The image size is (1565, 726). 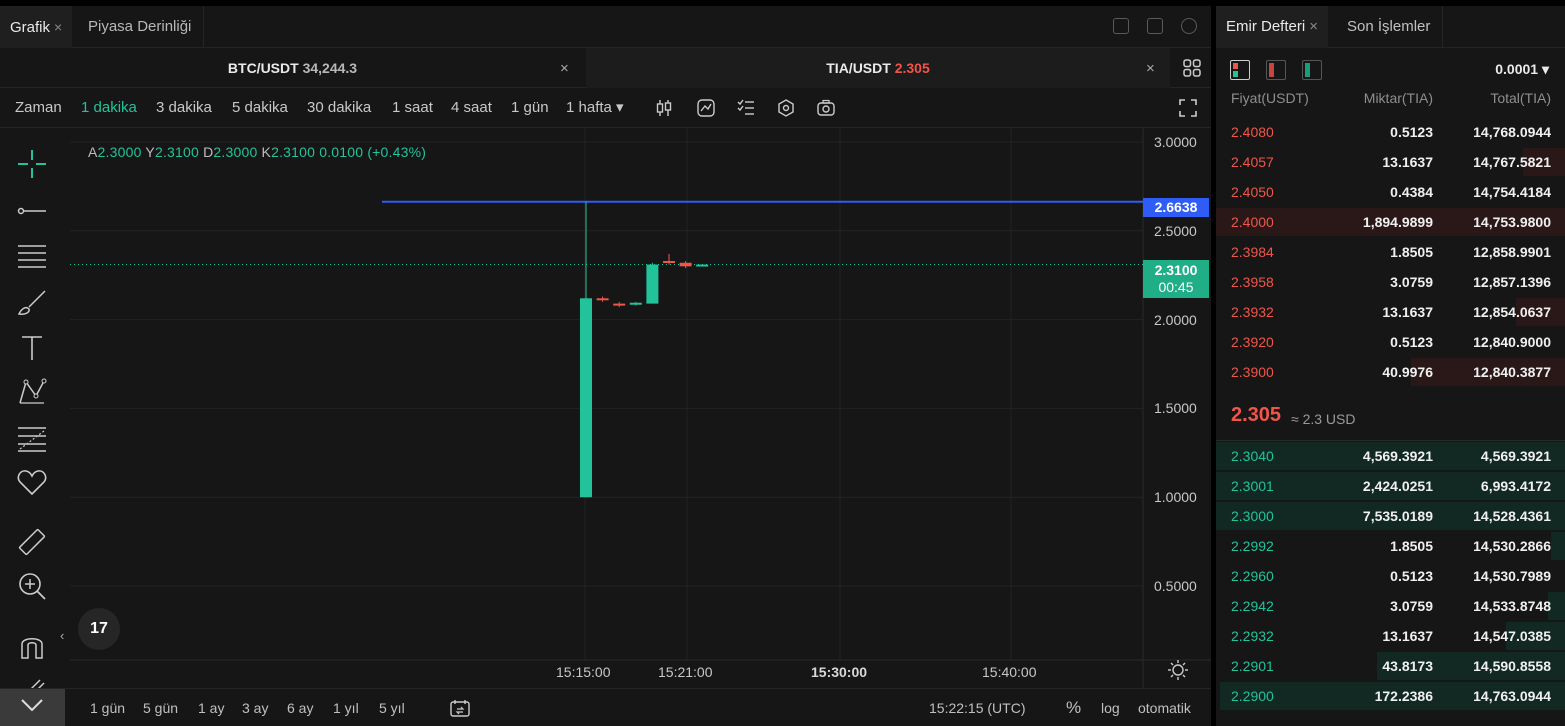 I want to click on tab-emir-defteri: Emir Defteri ×, so click(x=1272, y=27).